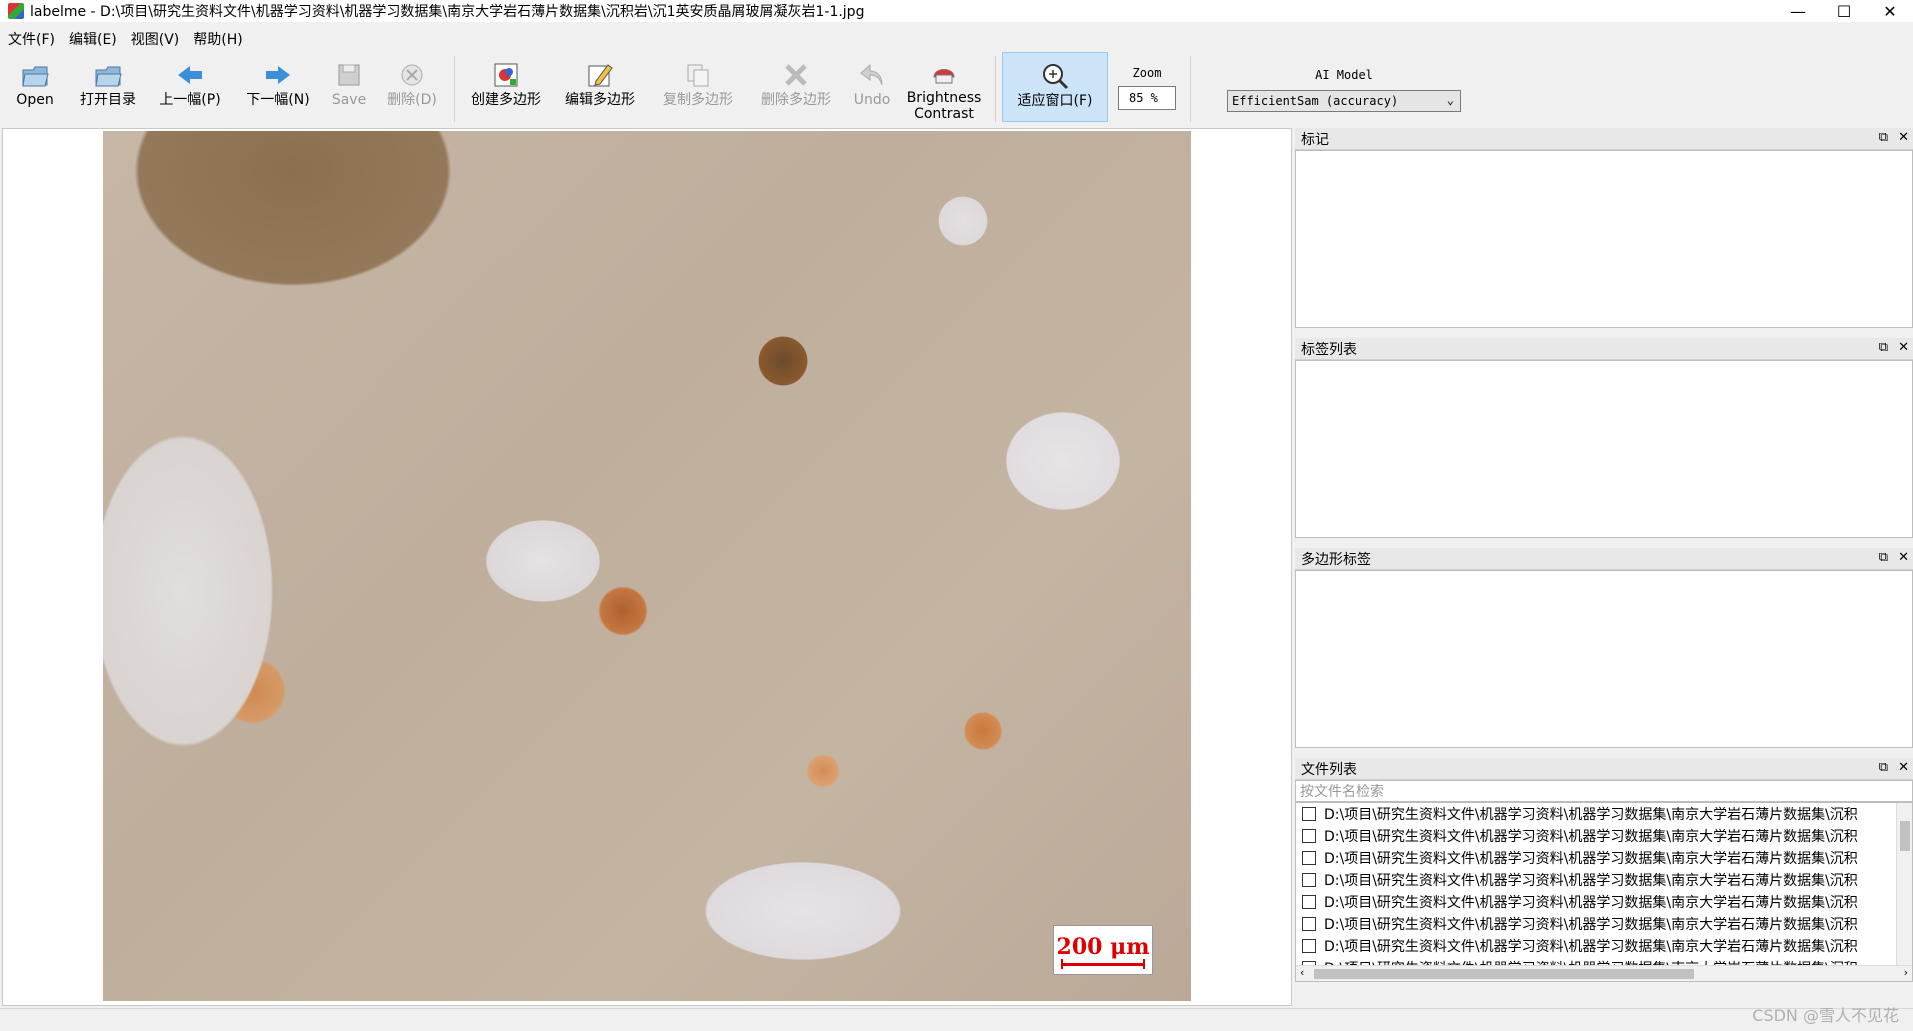 The image size is (1913, 1031). I want to click on copy-polygon-button: 复制多边形, so click(698, 87).